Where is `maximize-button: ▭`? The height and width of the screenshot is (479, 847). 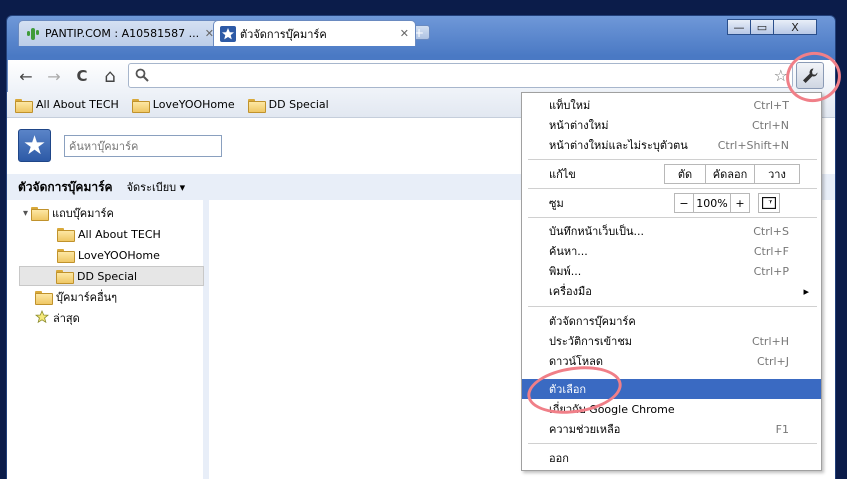
maximize-button: ▭ is located at coordinates (762, 27).